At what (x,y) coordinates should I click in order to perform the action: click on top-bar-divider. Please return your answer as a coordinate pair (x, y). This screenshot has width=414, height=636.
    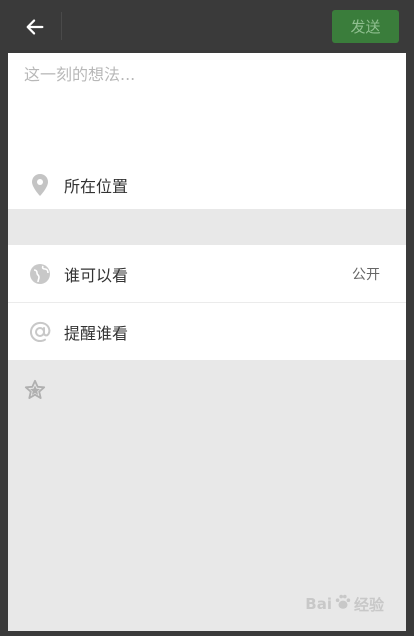
    Looking at the image, I should click on (61, 26).